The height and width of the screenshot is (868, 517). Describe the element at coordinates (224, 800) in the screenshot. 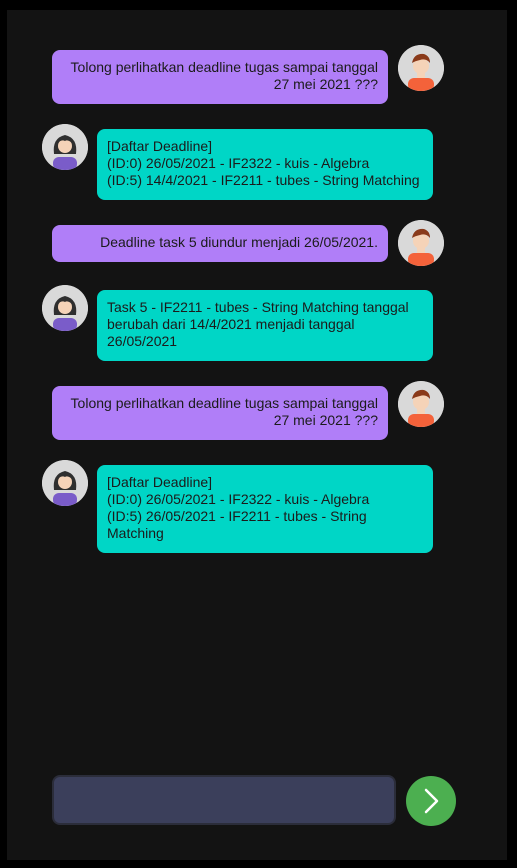

I see `message-input` at that location.